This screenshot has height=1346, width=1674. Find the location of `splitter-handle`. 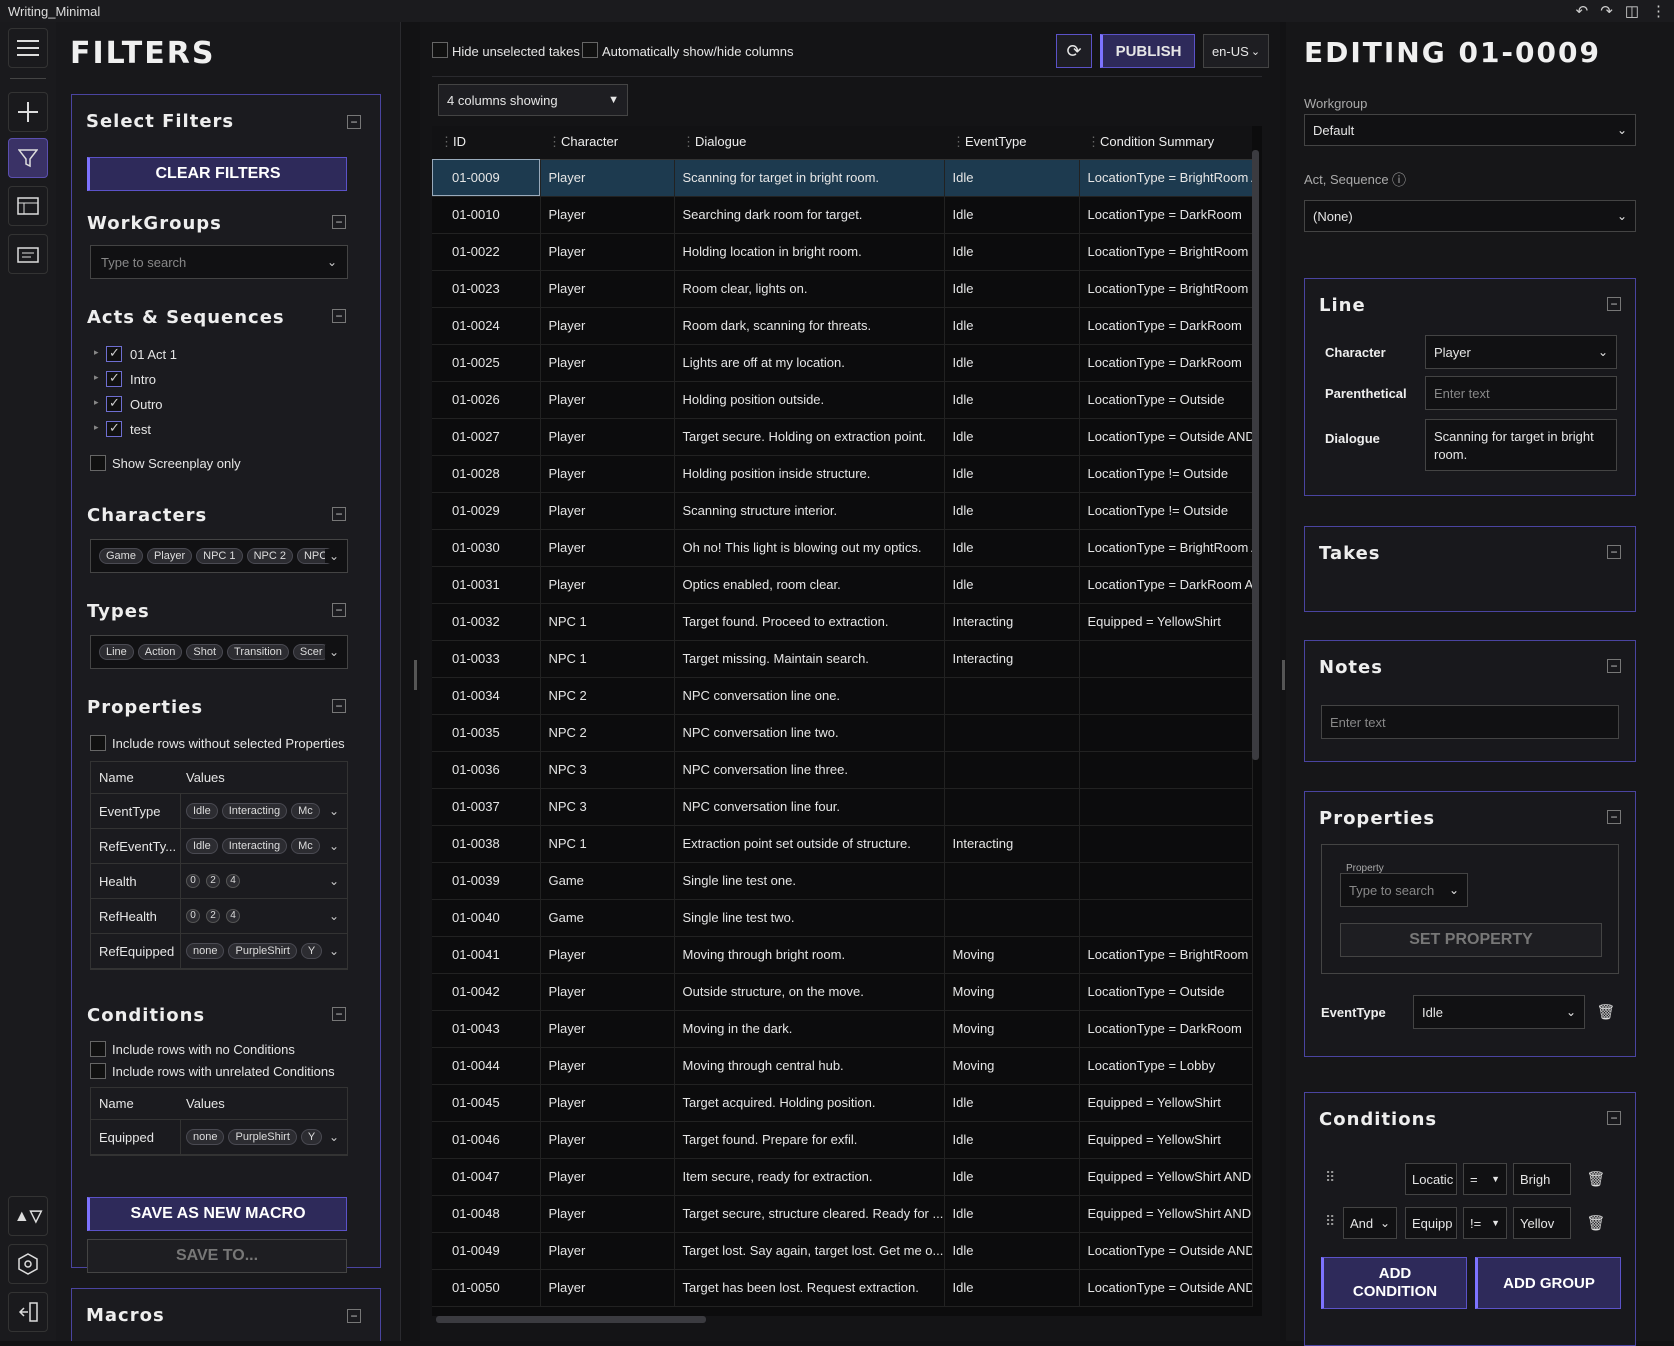

splitter-handle is located at coordinates (415, 675).